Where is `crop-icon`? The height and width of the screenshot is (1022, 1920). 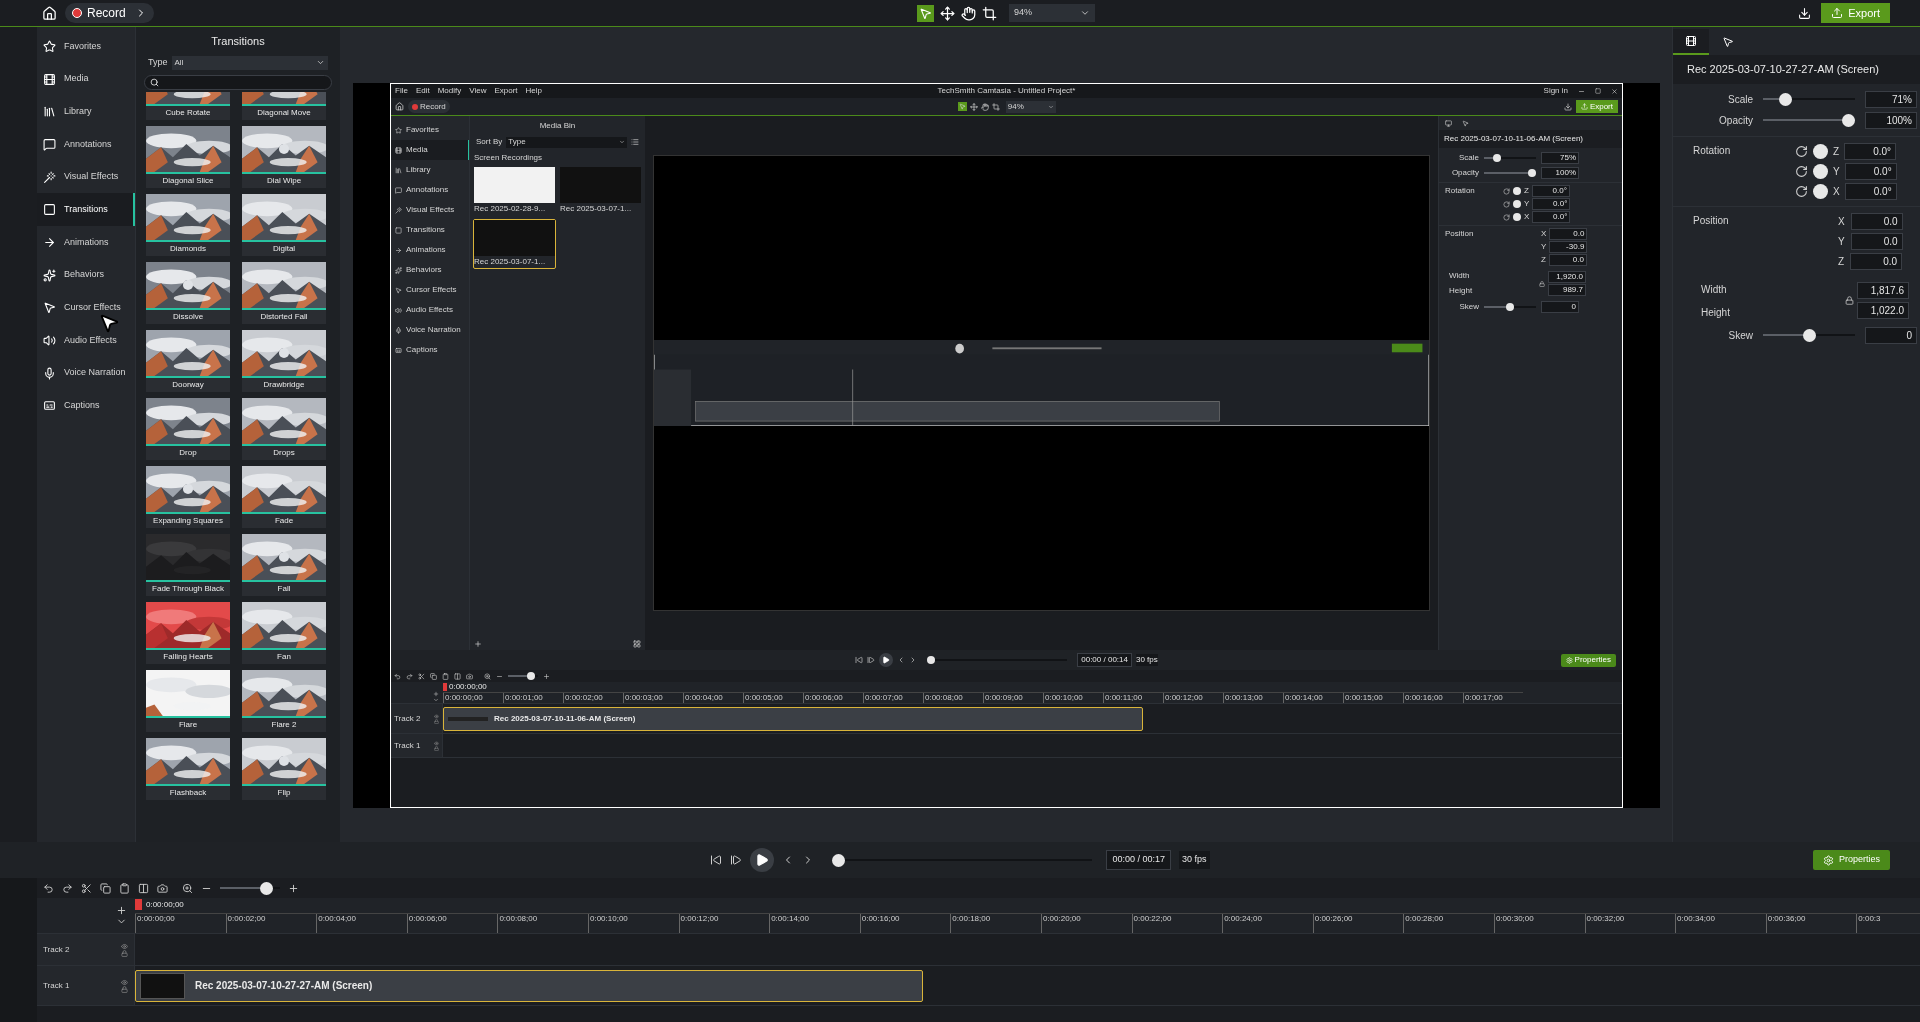
crop-icon is located at coordinates (989, 13).